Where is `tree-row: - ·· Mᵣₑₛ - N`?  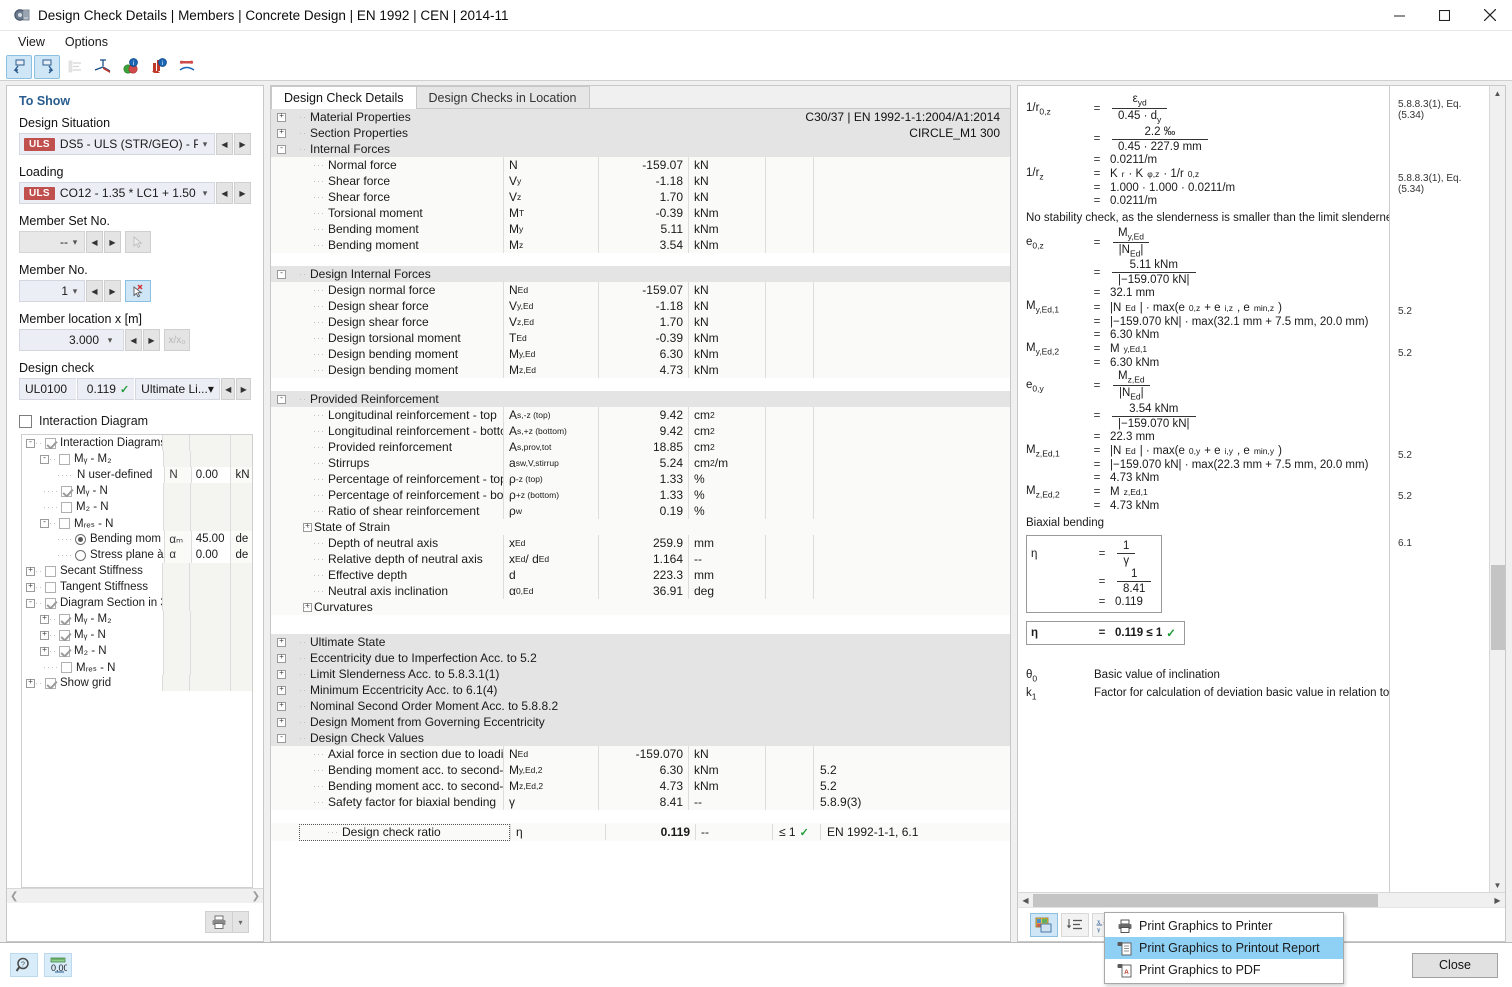 tree-row: - ·· Mᵣₑₛ - N is located at coordinates (137, 523).